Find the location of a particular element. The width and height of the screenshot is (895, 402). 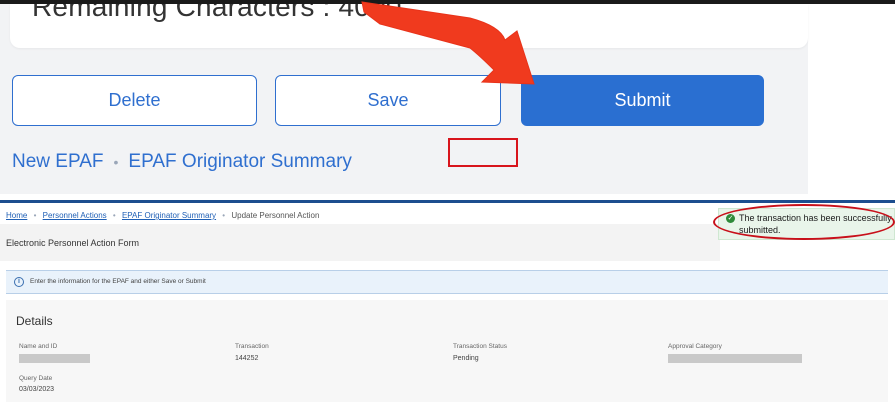

toast-highlight-annotation is located at coordinates (804, 222).